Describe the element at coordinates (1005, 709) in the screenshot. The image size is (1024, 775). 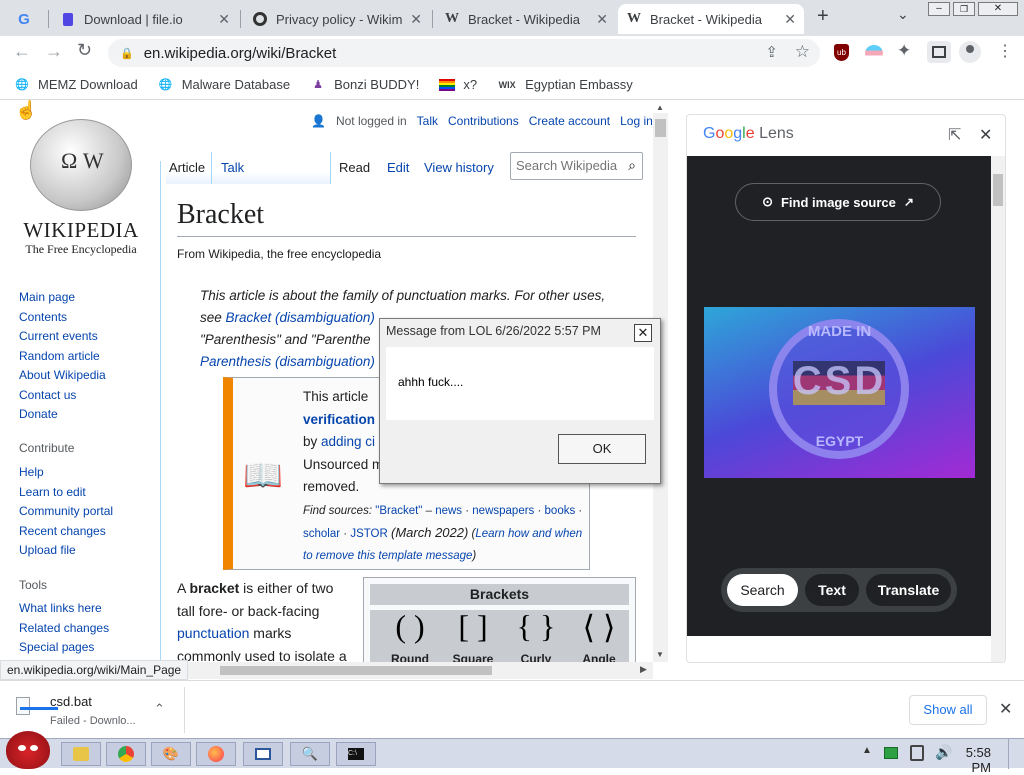
I see `download-close-icon: ✕` at that location.